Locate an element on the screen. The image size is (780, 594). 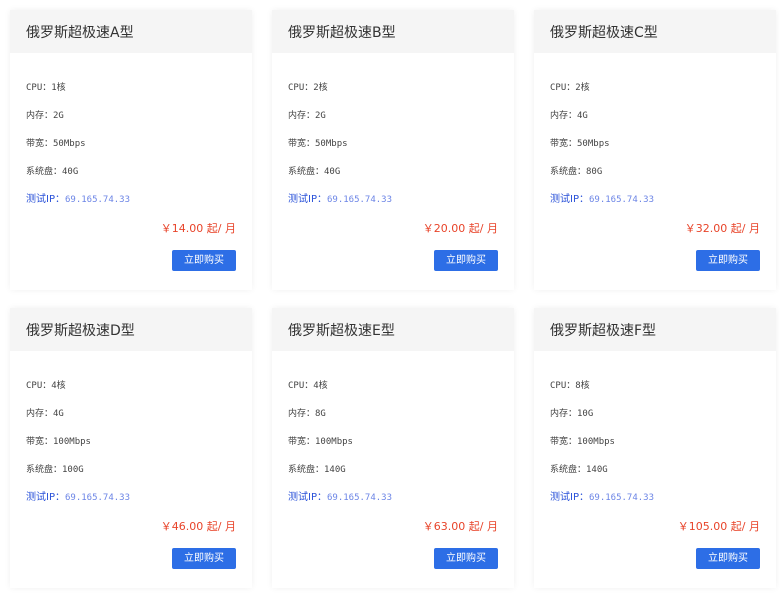
spec-ram-value: 8G is located at coordinates (320, 414).